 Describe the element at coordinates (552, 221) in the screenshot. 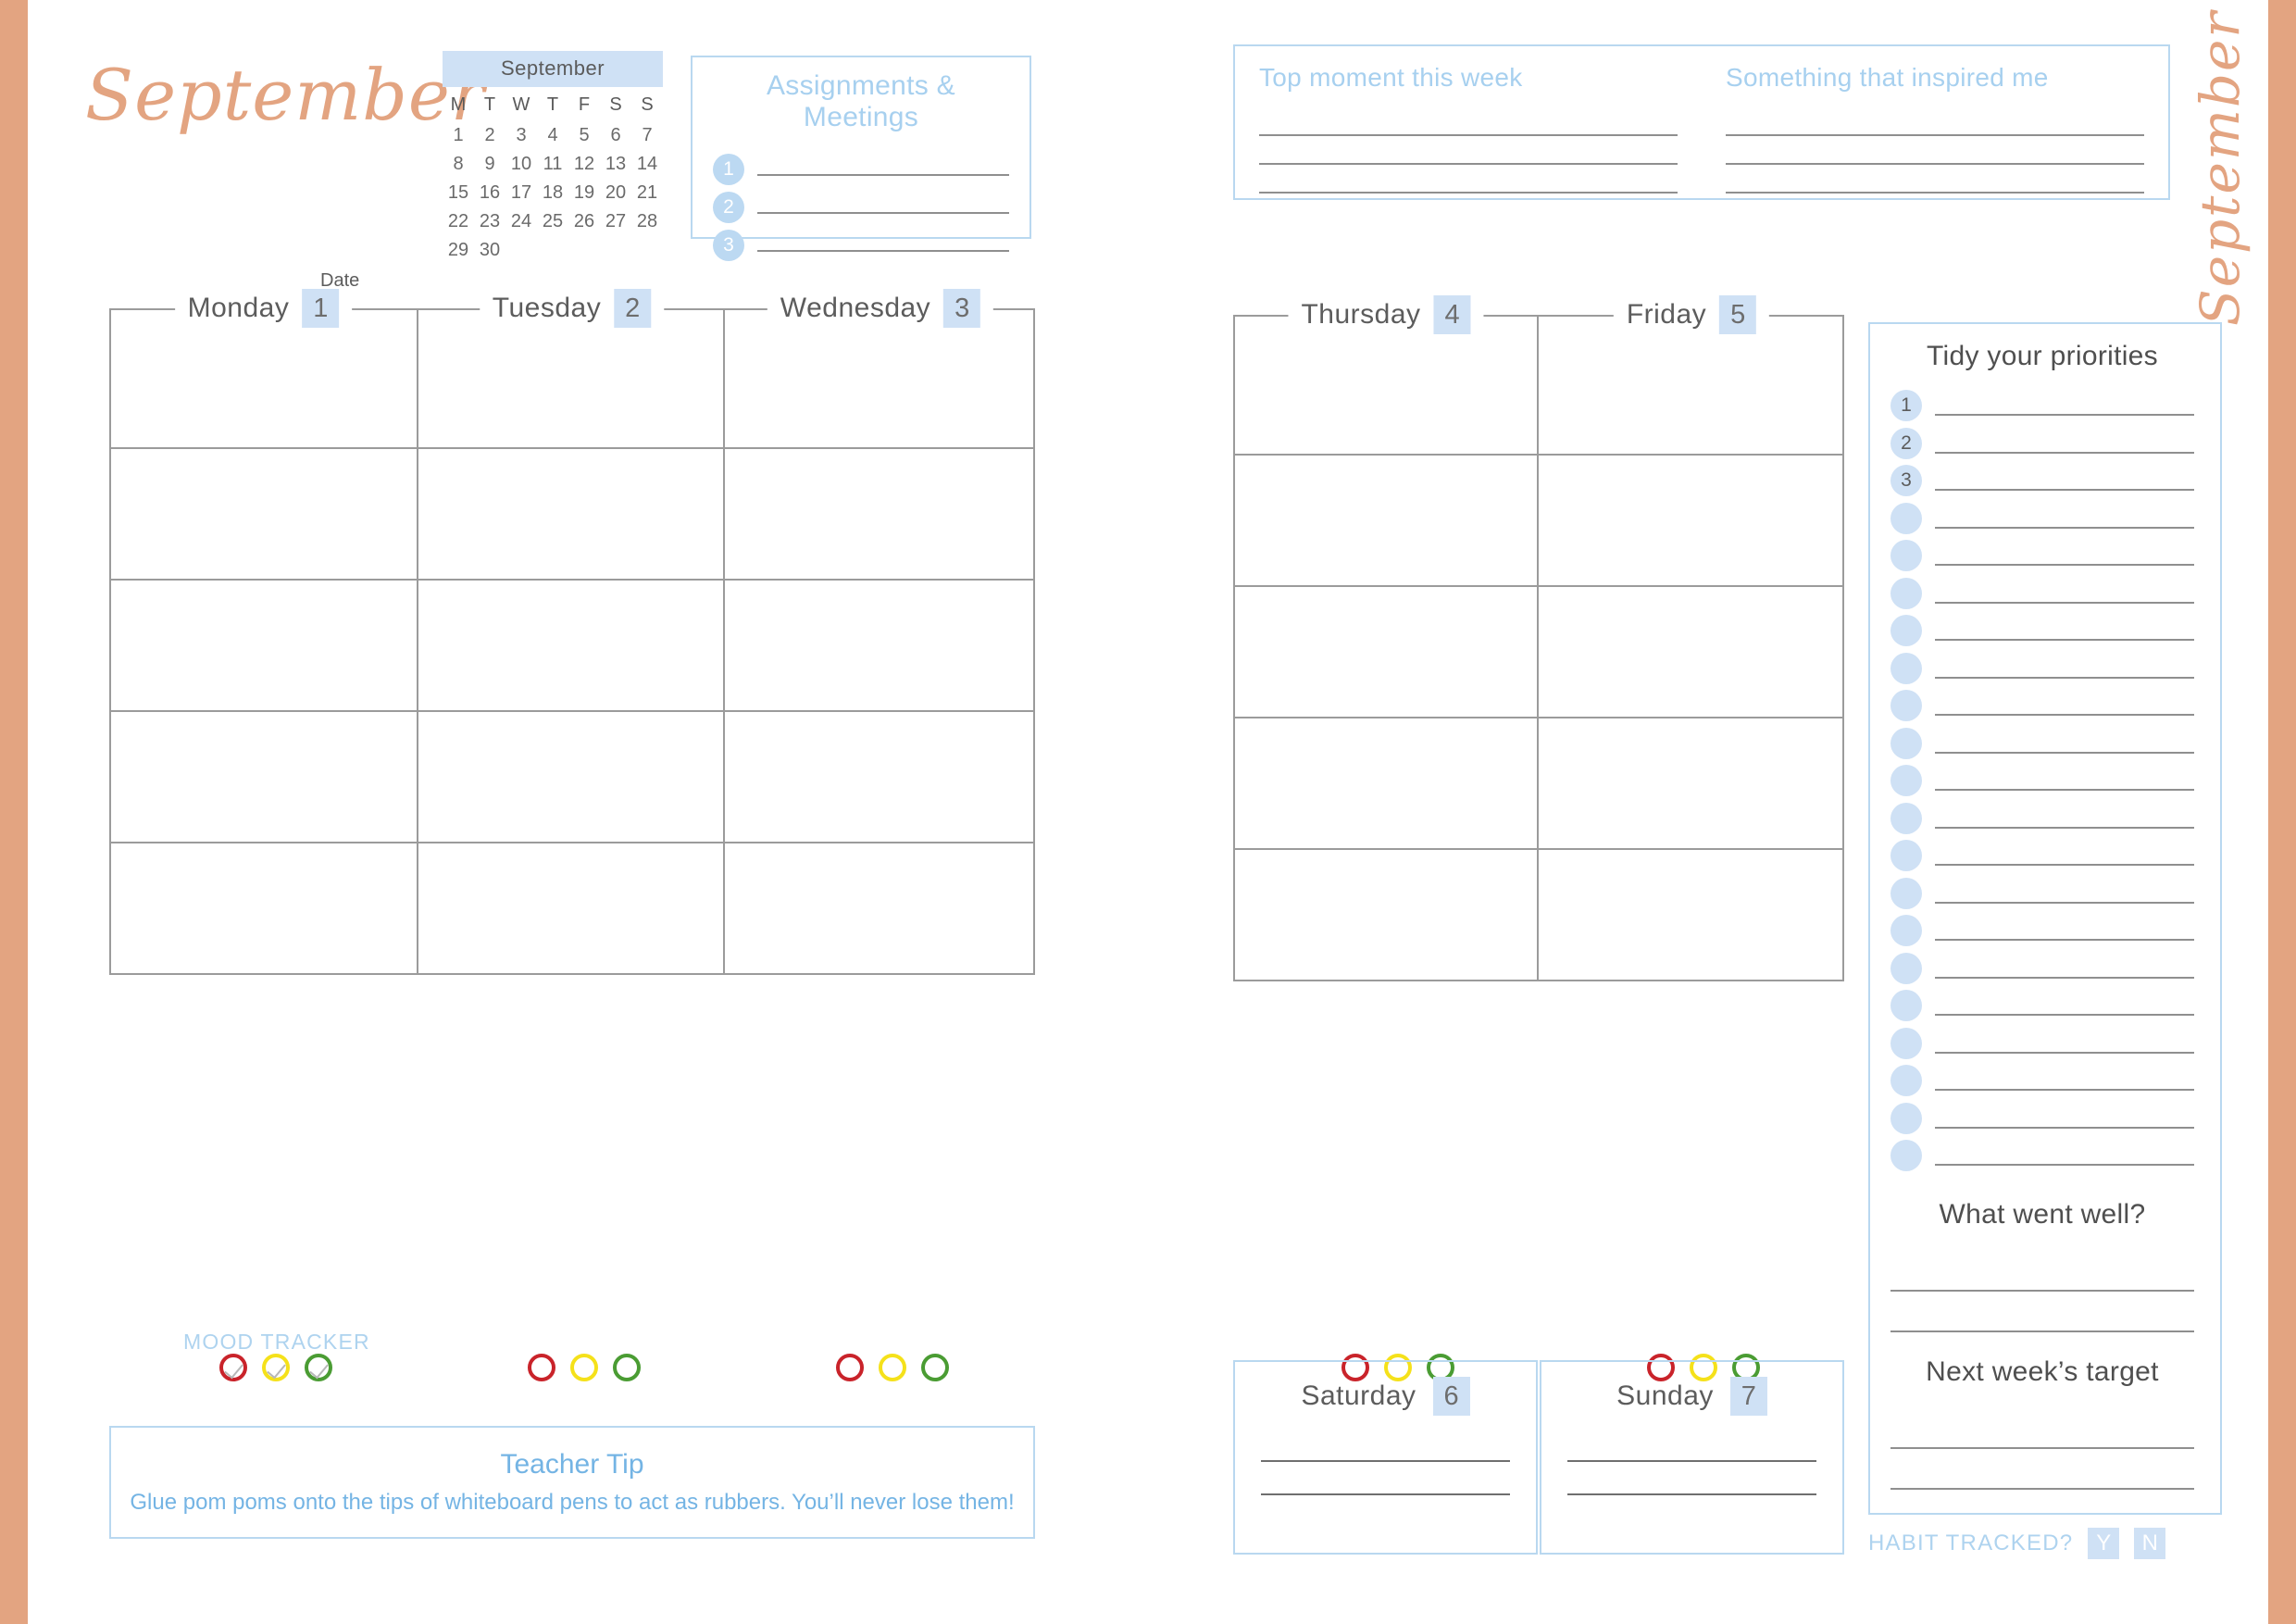

I see `mini-calendar-day: 25` at that location.